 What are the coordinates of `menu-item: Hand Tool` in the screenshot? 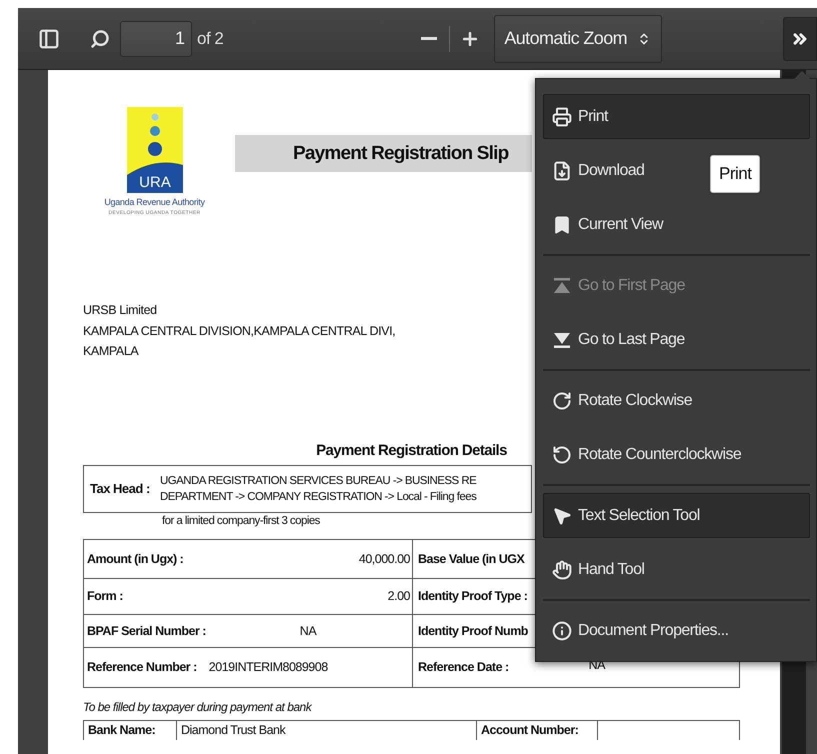 It's located at (676, 569).